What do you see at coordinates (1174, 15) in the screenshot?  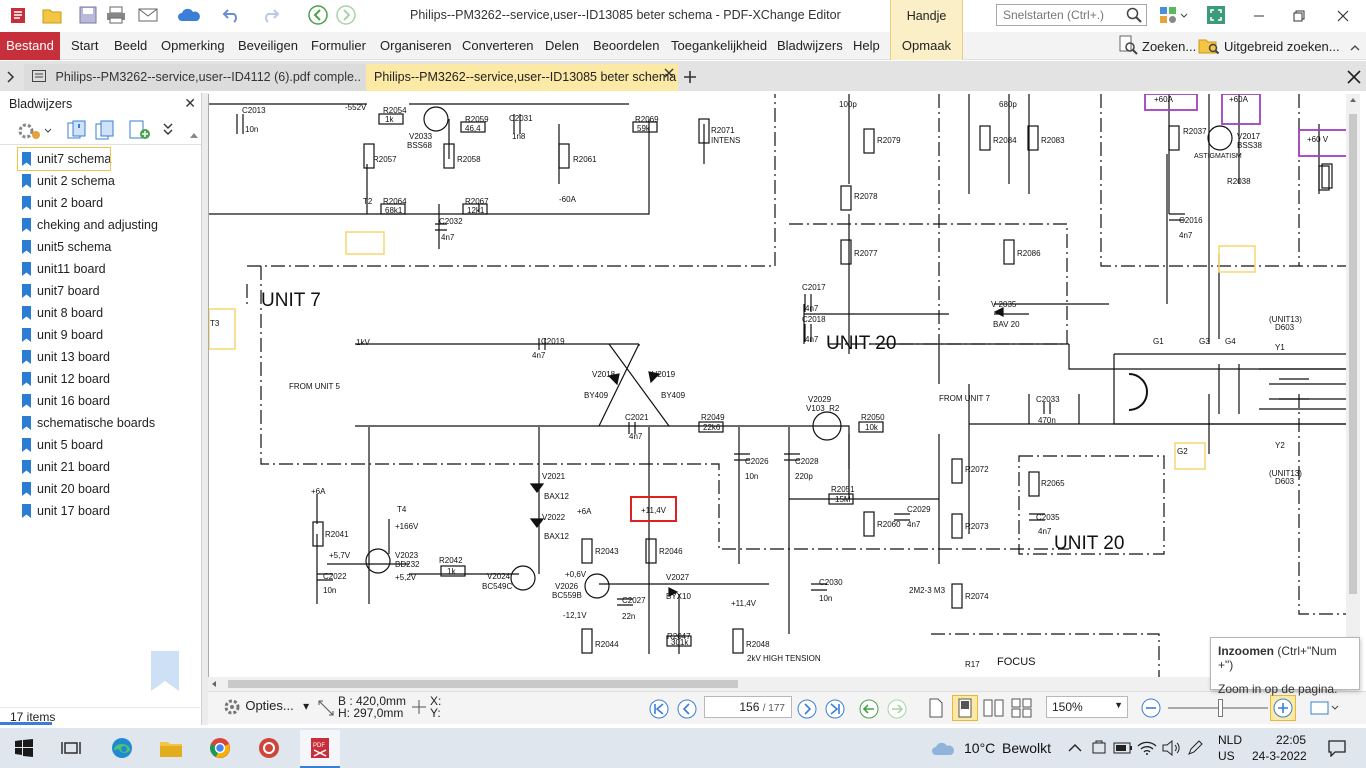 I see `tools-menu-icon` at bounding box center [1174, 15].